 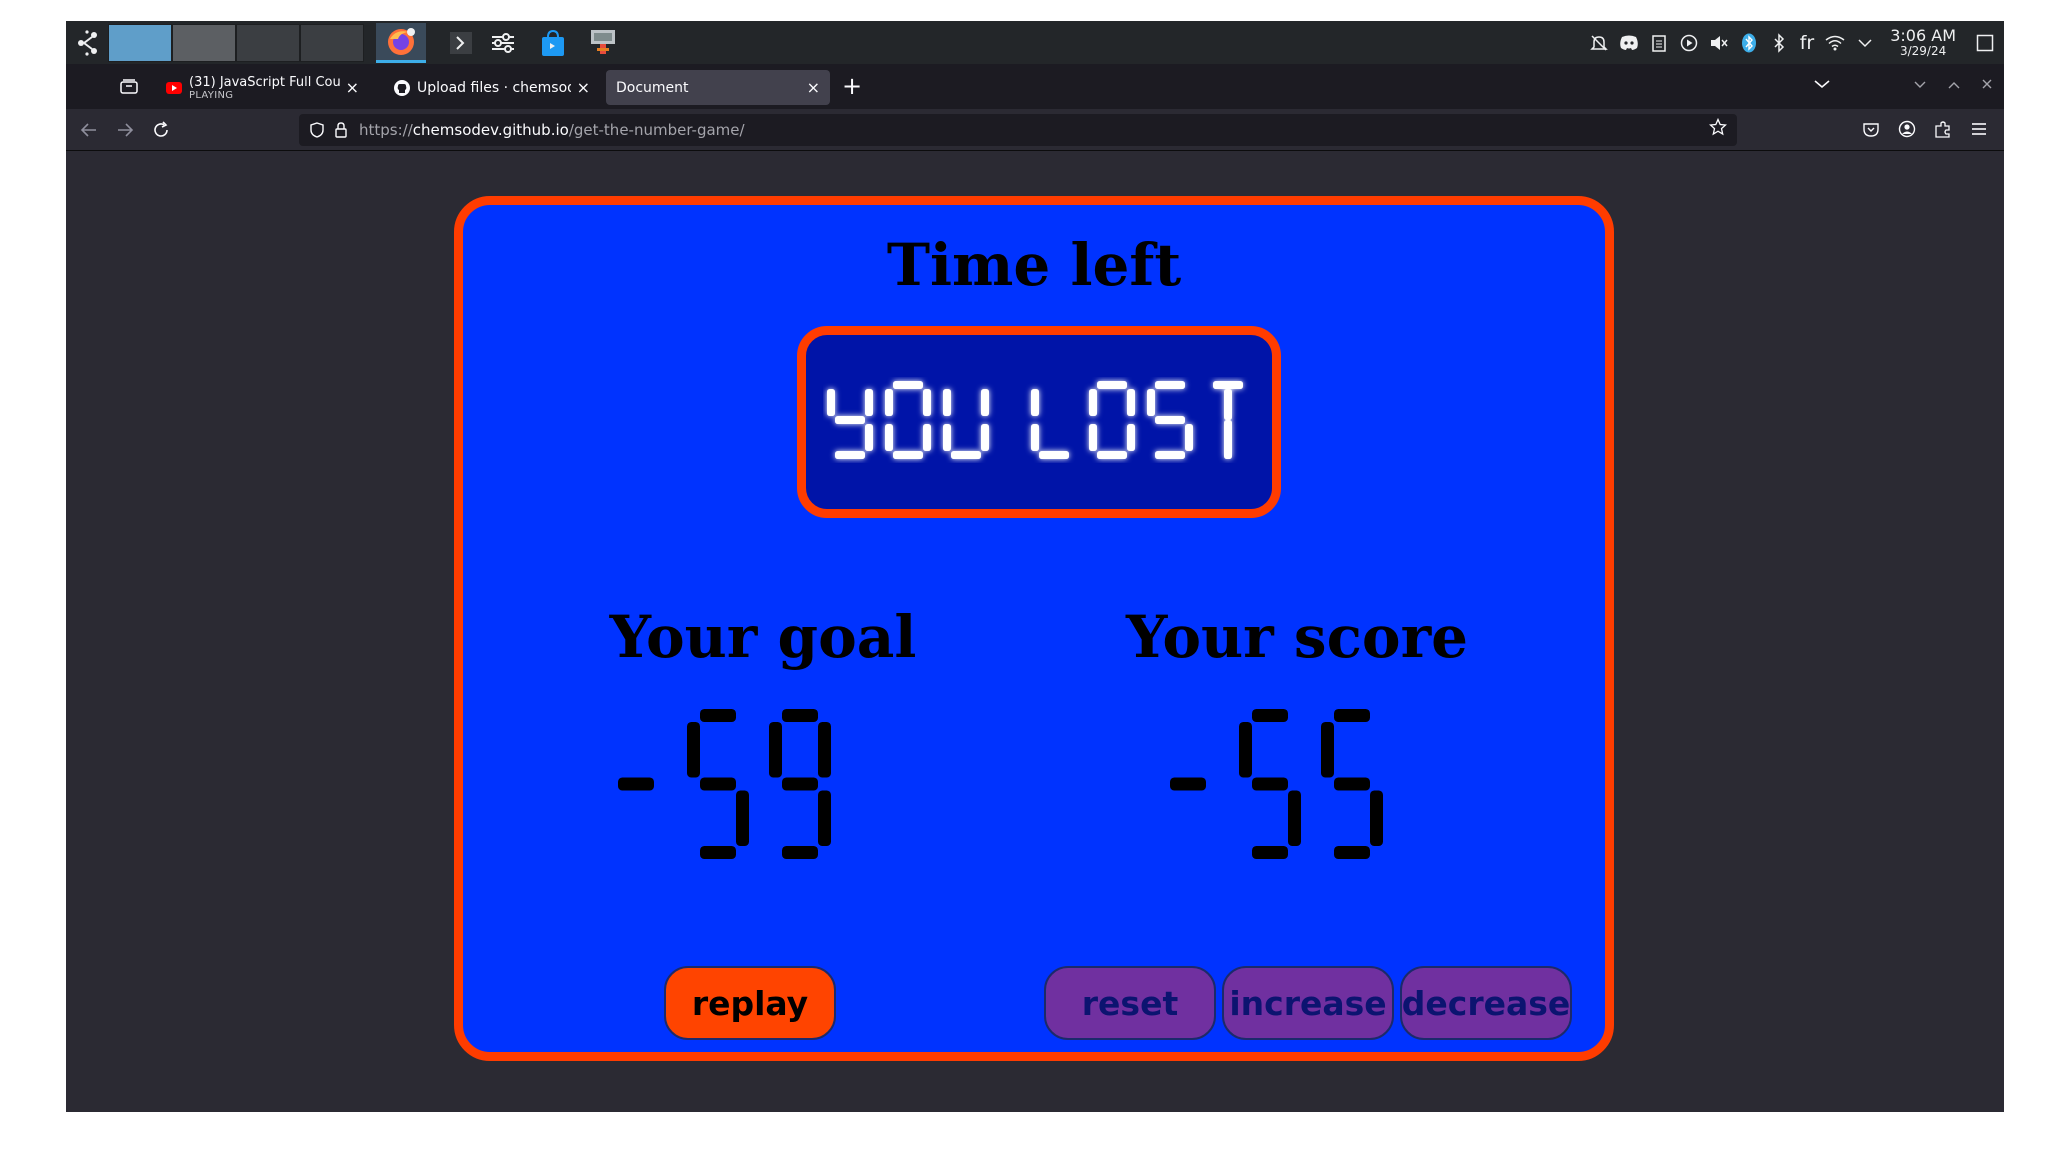 I want to click on media-player-icon, so click(x=1689, y=42).